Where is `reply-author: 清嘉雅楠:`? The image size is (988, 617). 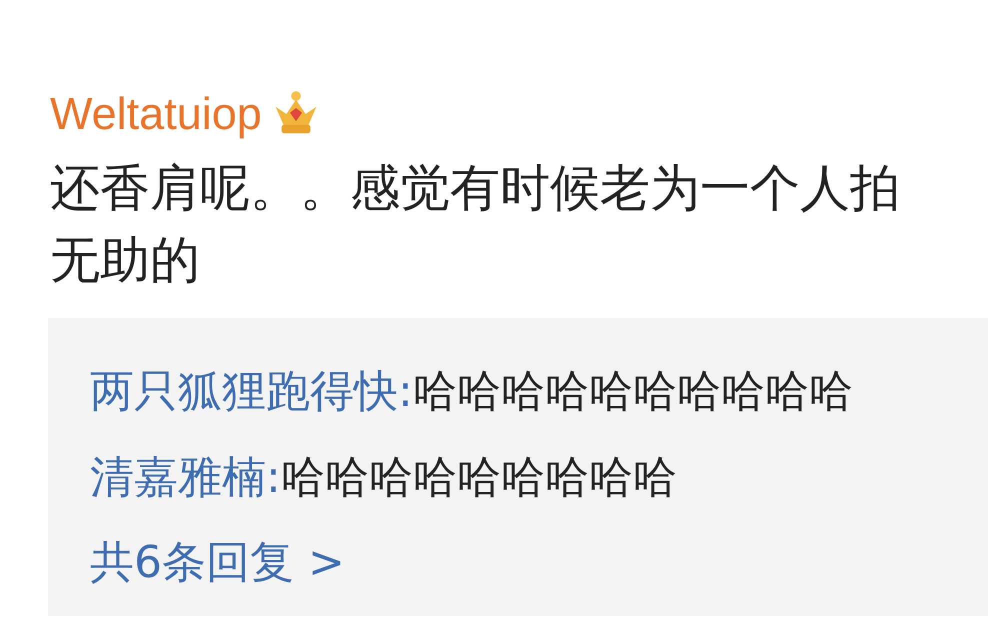
reply-author: 清嘉雅楠: is located at coordinates (185, 477).